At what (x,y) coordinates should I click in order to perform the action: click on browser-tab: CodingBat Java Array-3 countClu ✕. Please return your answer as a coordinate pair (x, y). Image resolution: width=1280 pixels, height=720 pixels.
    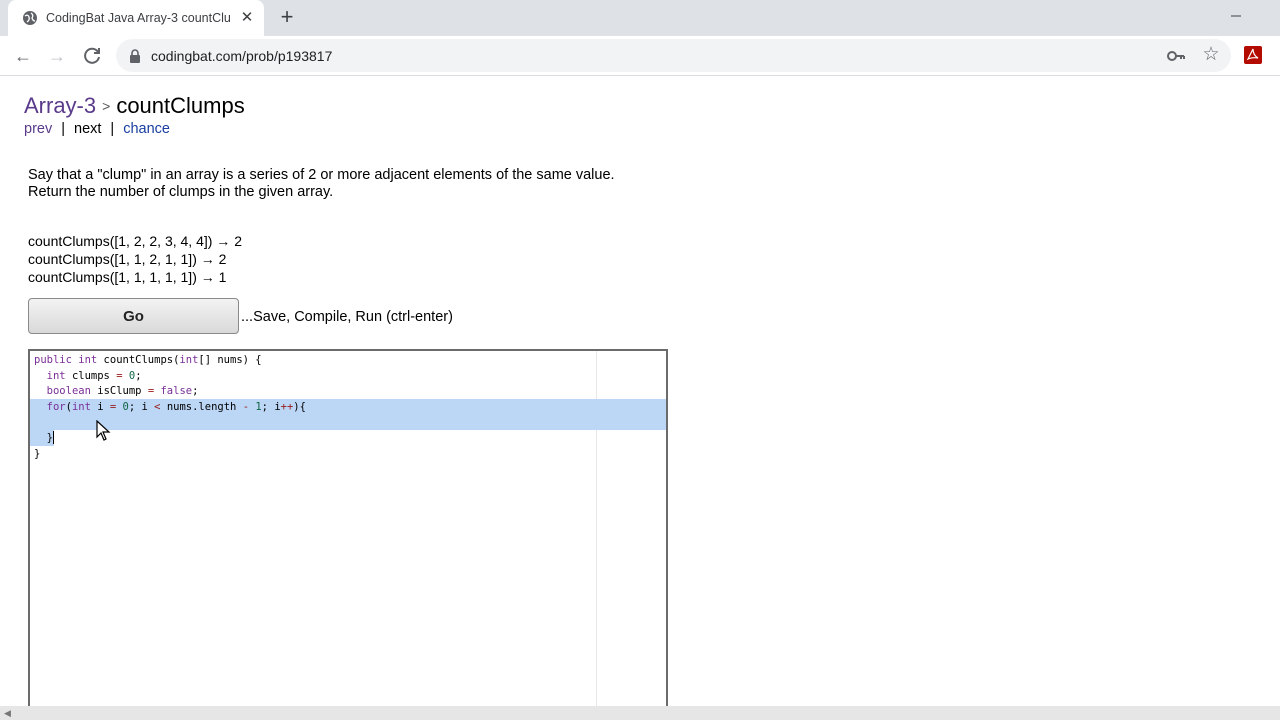
    Looking at the image, I should click on (136, 18).